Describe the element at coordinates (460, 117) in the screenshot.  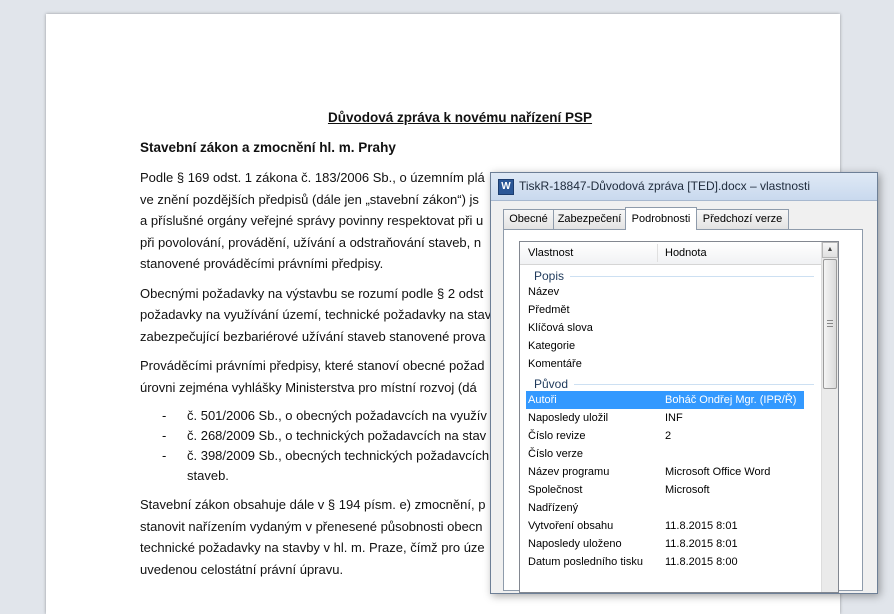
I see `document-title: Důvodová zpráva k novému nařízení PSP` at that location.